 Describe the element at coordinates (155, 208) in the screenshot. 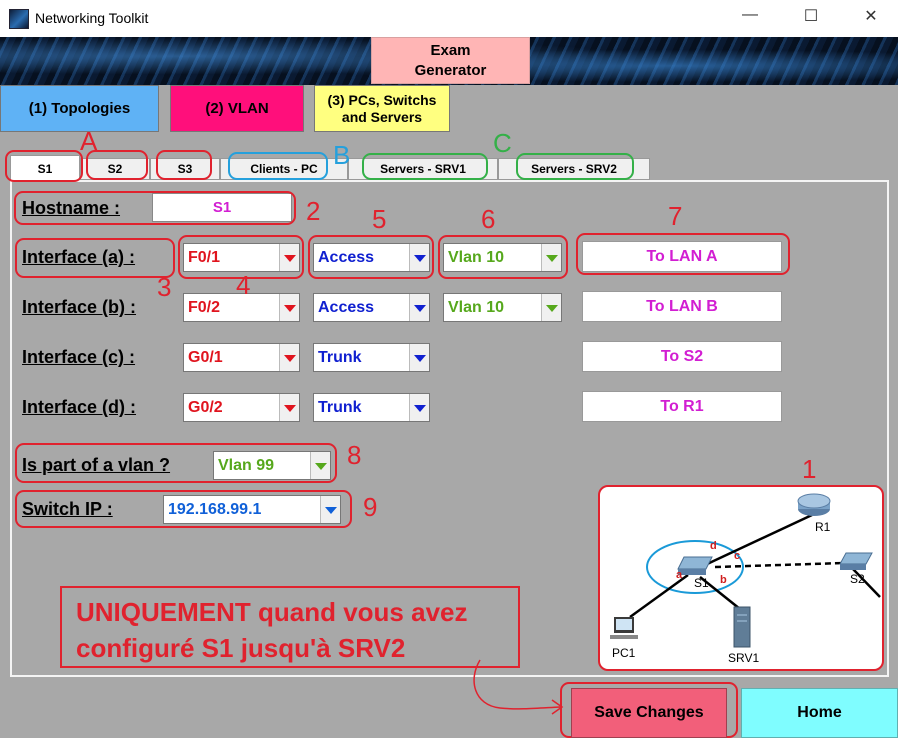

I see `annotation-box-hostname` at that location.